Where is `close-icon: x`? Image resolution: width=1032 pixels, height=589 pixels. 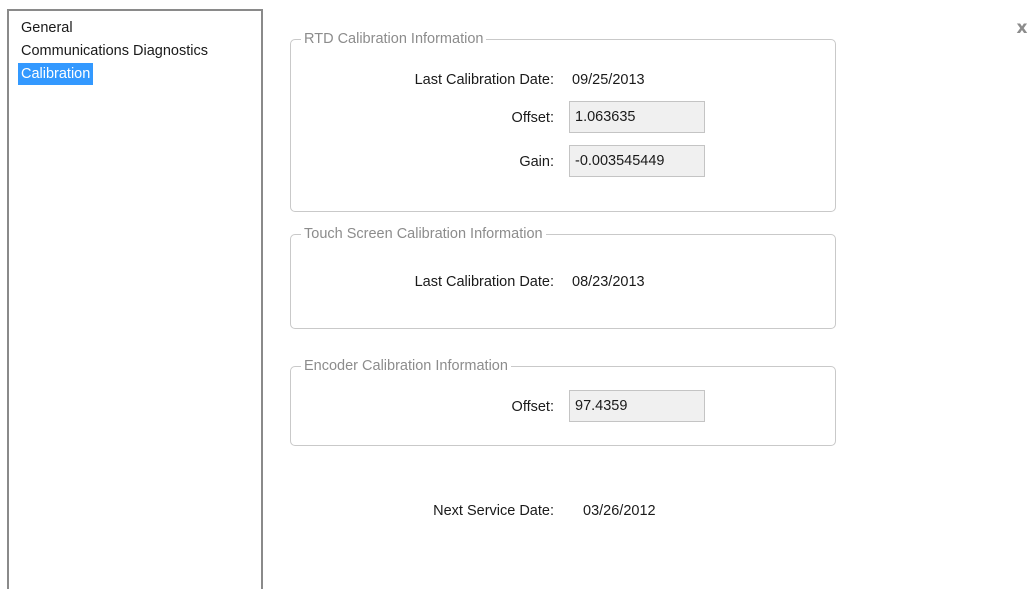 close-icon: x is located at coordinates (1022, 28).